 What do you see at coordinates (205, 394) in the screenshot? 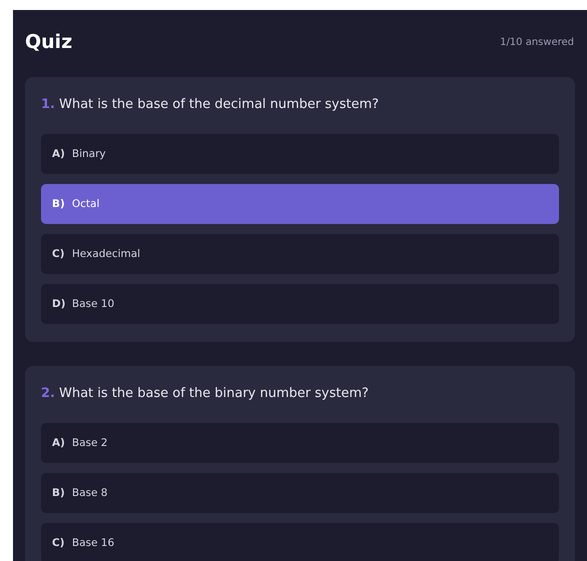
I see `question-text: 2. What is the base of the binary number system?` at bounding box center [205, 394].